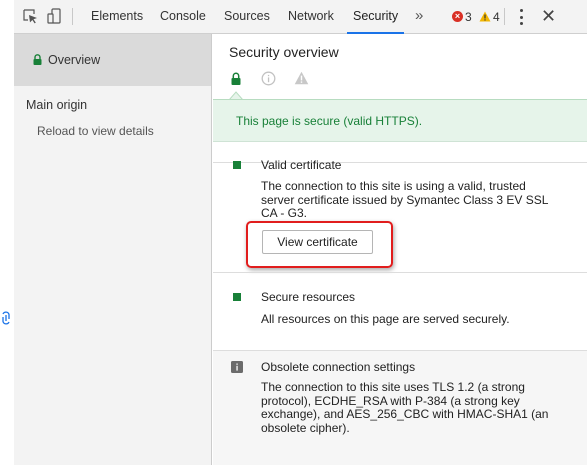  Describe the element at coordinates (301, 165) in the screenshot. I see `section-title-valid-certificate: Valid certificate` at that location.